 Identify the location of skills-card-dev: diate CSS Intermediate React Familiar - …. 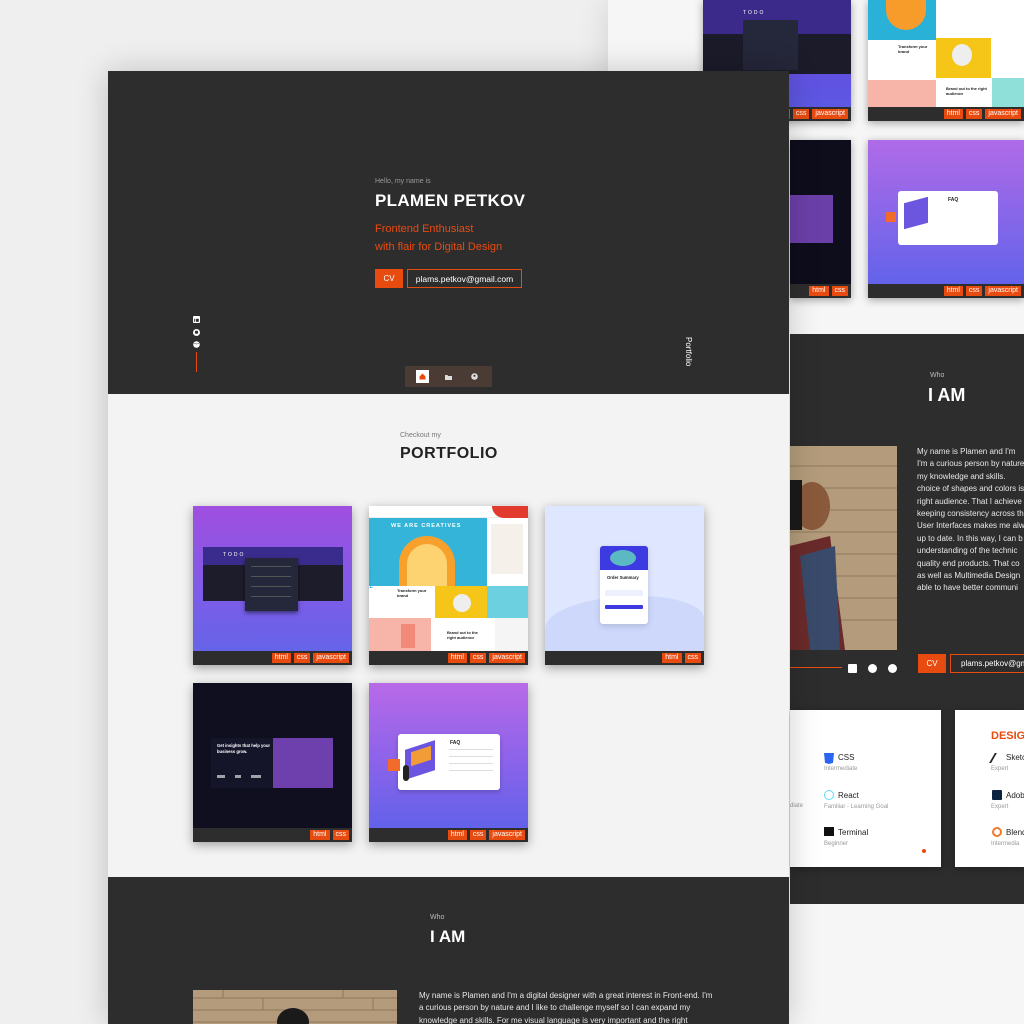
(865, 788).